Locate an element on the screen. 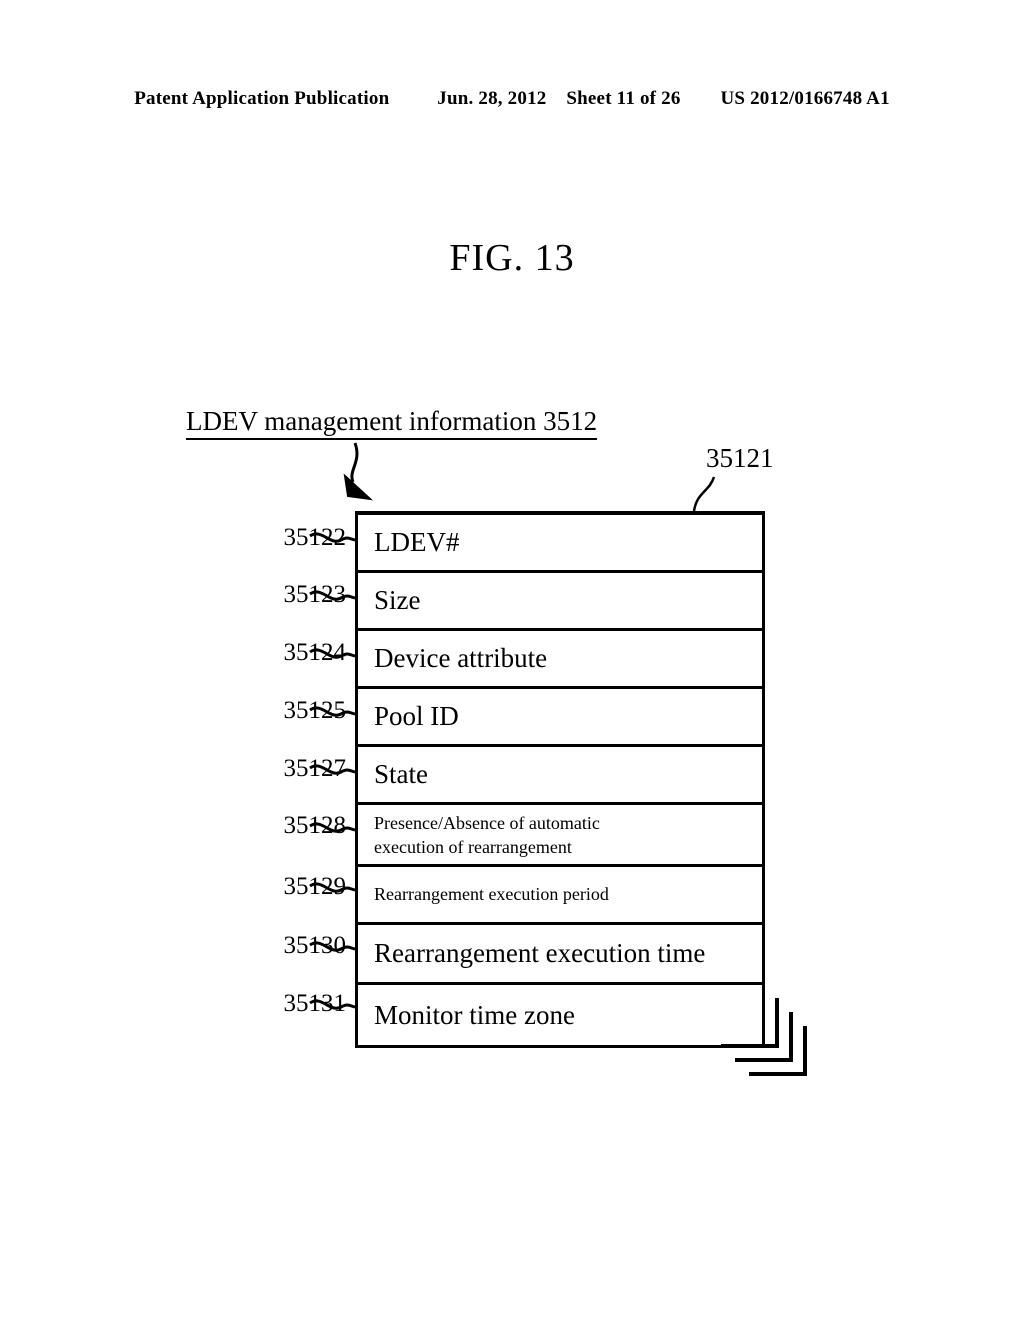 Image resolution: width=1024 pixels, height=1320 pixels. header-sheet: Sheet 11 of 26 is located at coordinates (623, 98).